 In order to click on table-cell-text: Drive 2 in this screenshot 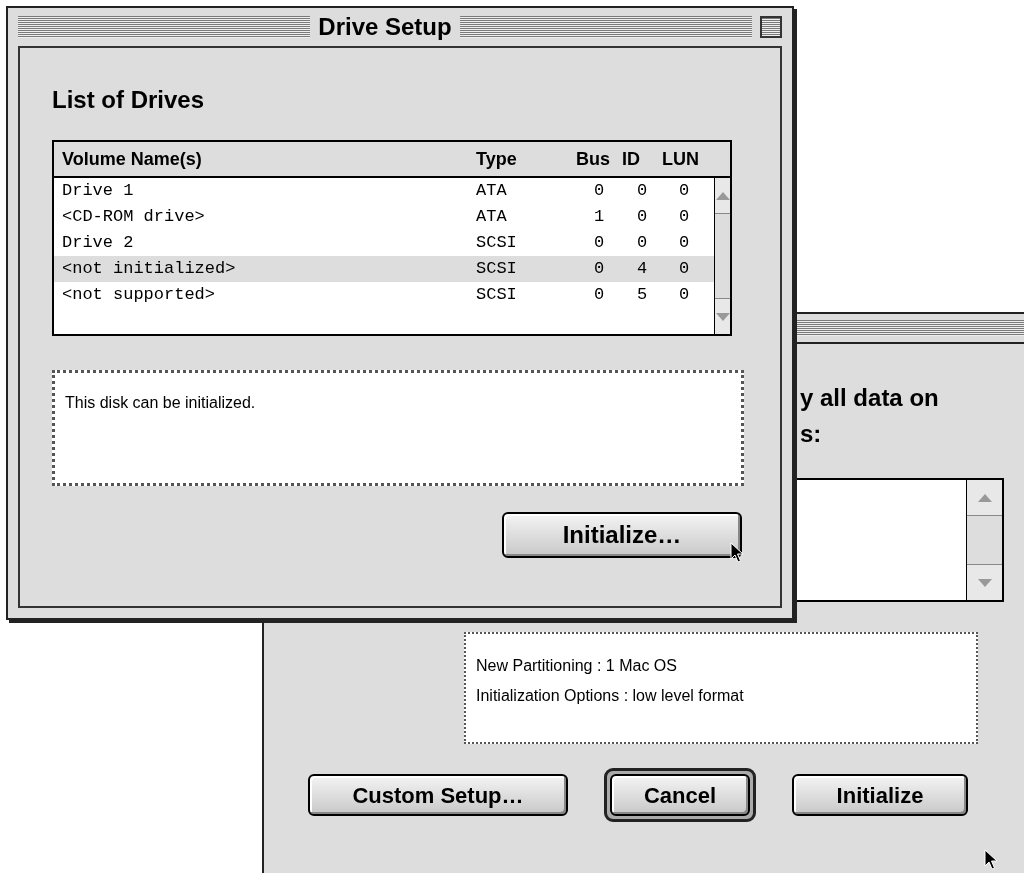, I will do `click(98, 243)`.